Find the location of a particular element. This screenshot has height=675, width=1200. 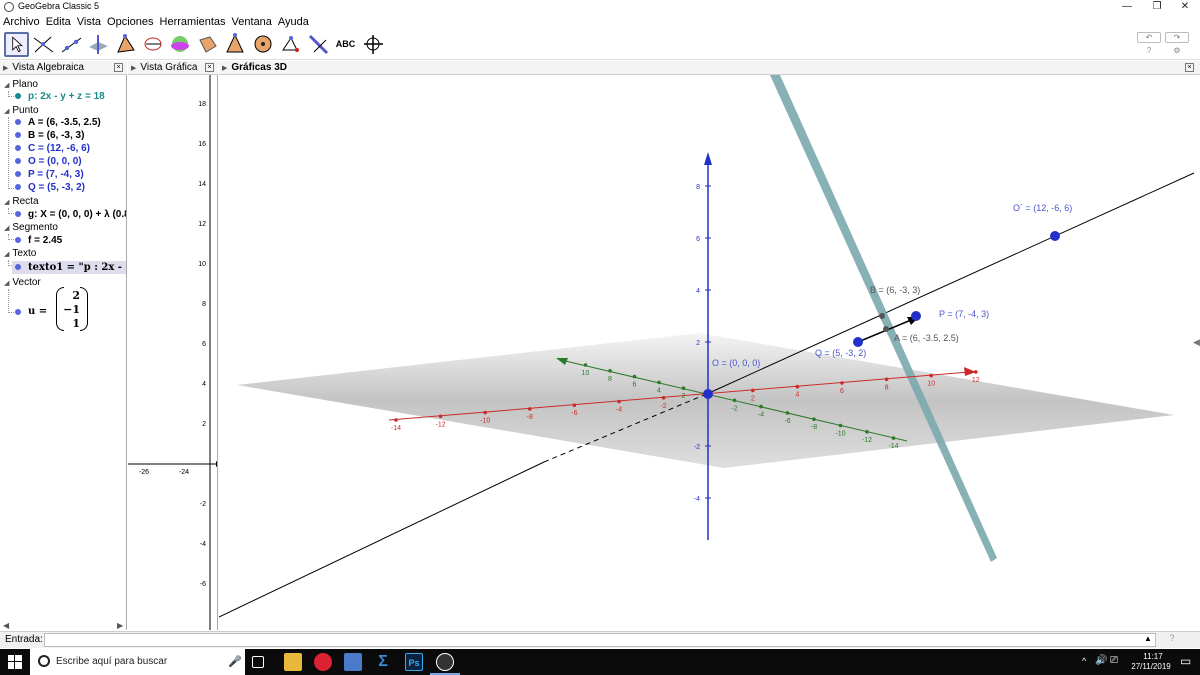

file-explorer-icon is located at coordinates (293, 662).